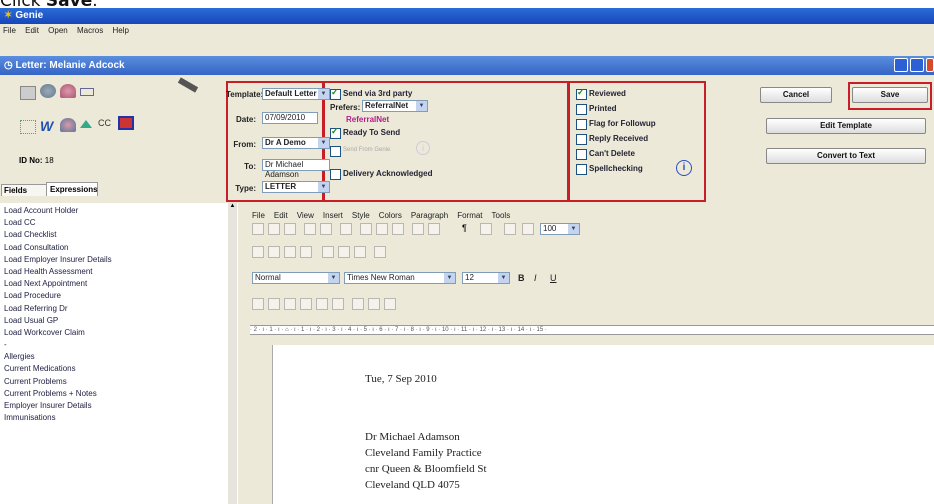 This screenshot has width=934, height=504. Describe the element at coordinates (117, 333) in the screenshot. I see `list-item: Load Workcover Claim` at that location.